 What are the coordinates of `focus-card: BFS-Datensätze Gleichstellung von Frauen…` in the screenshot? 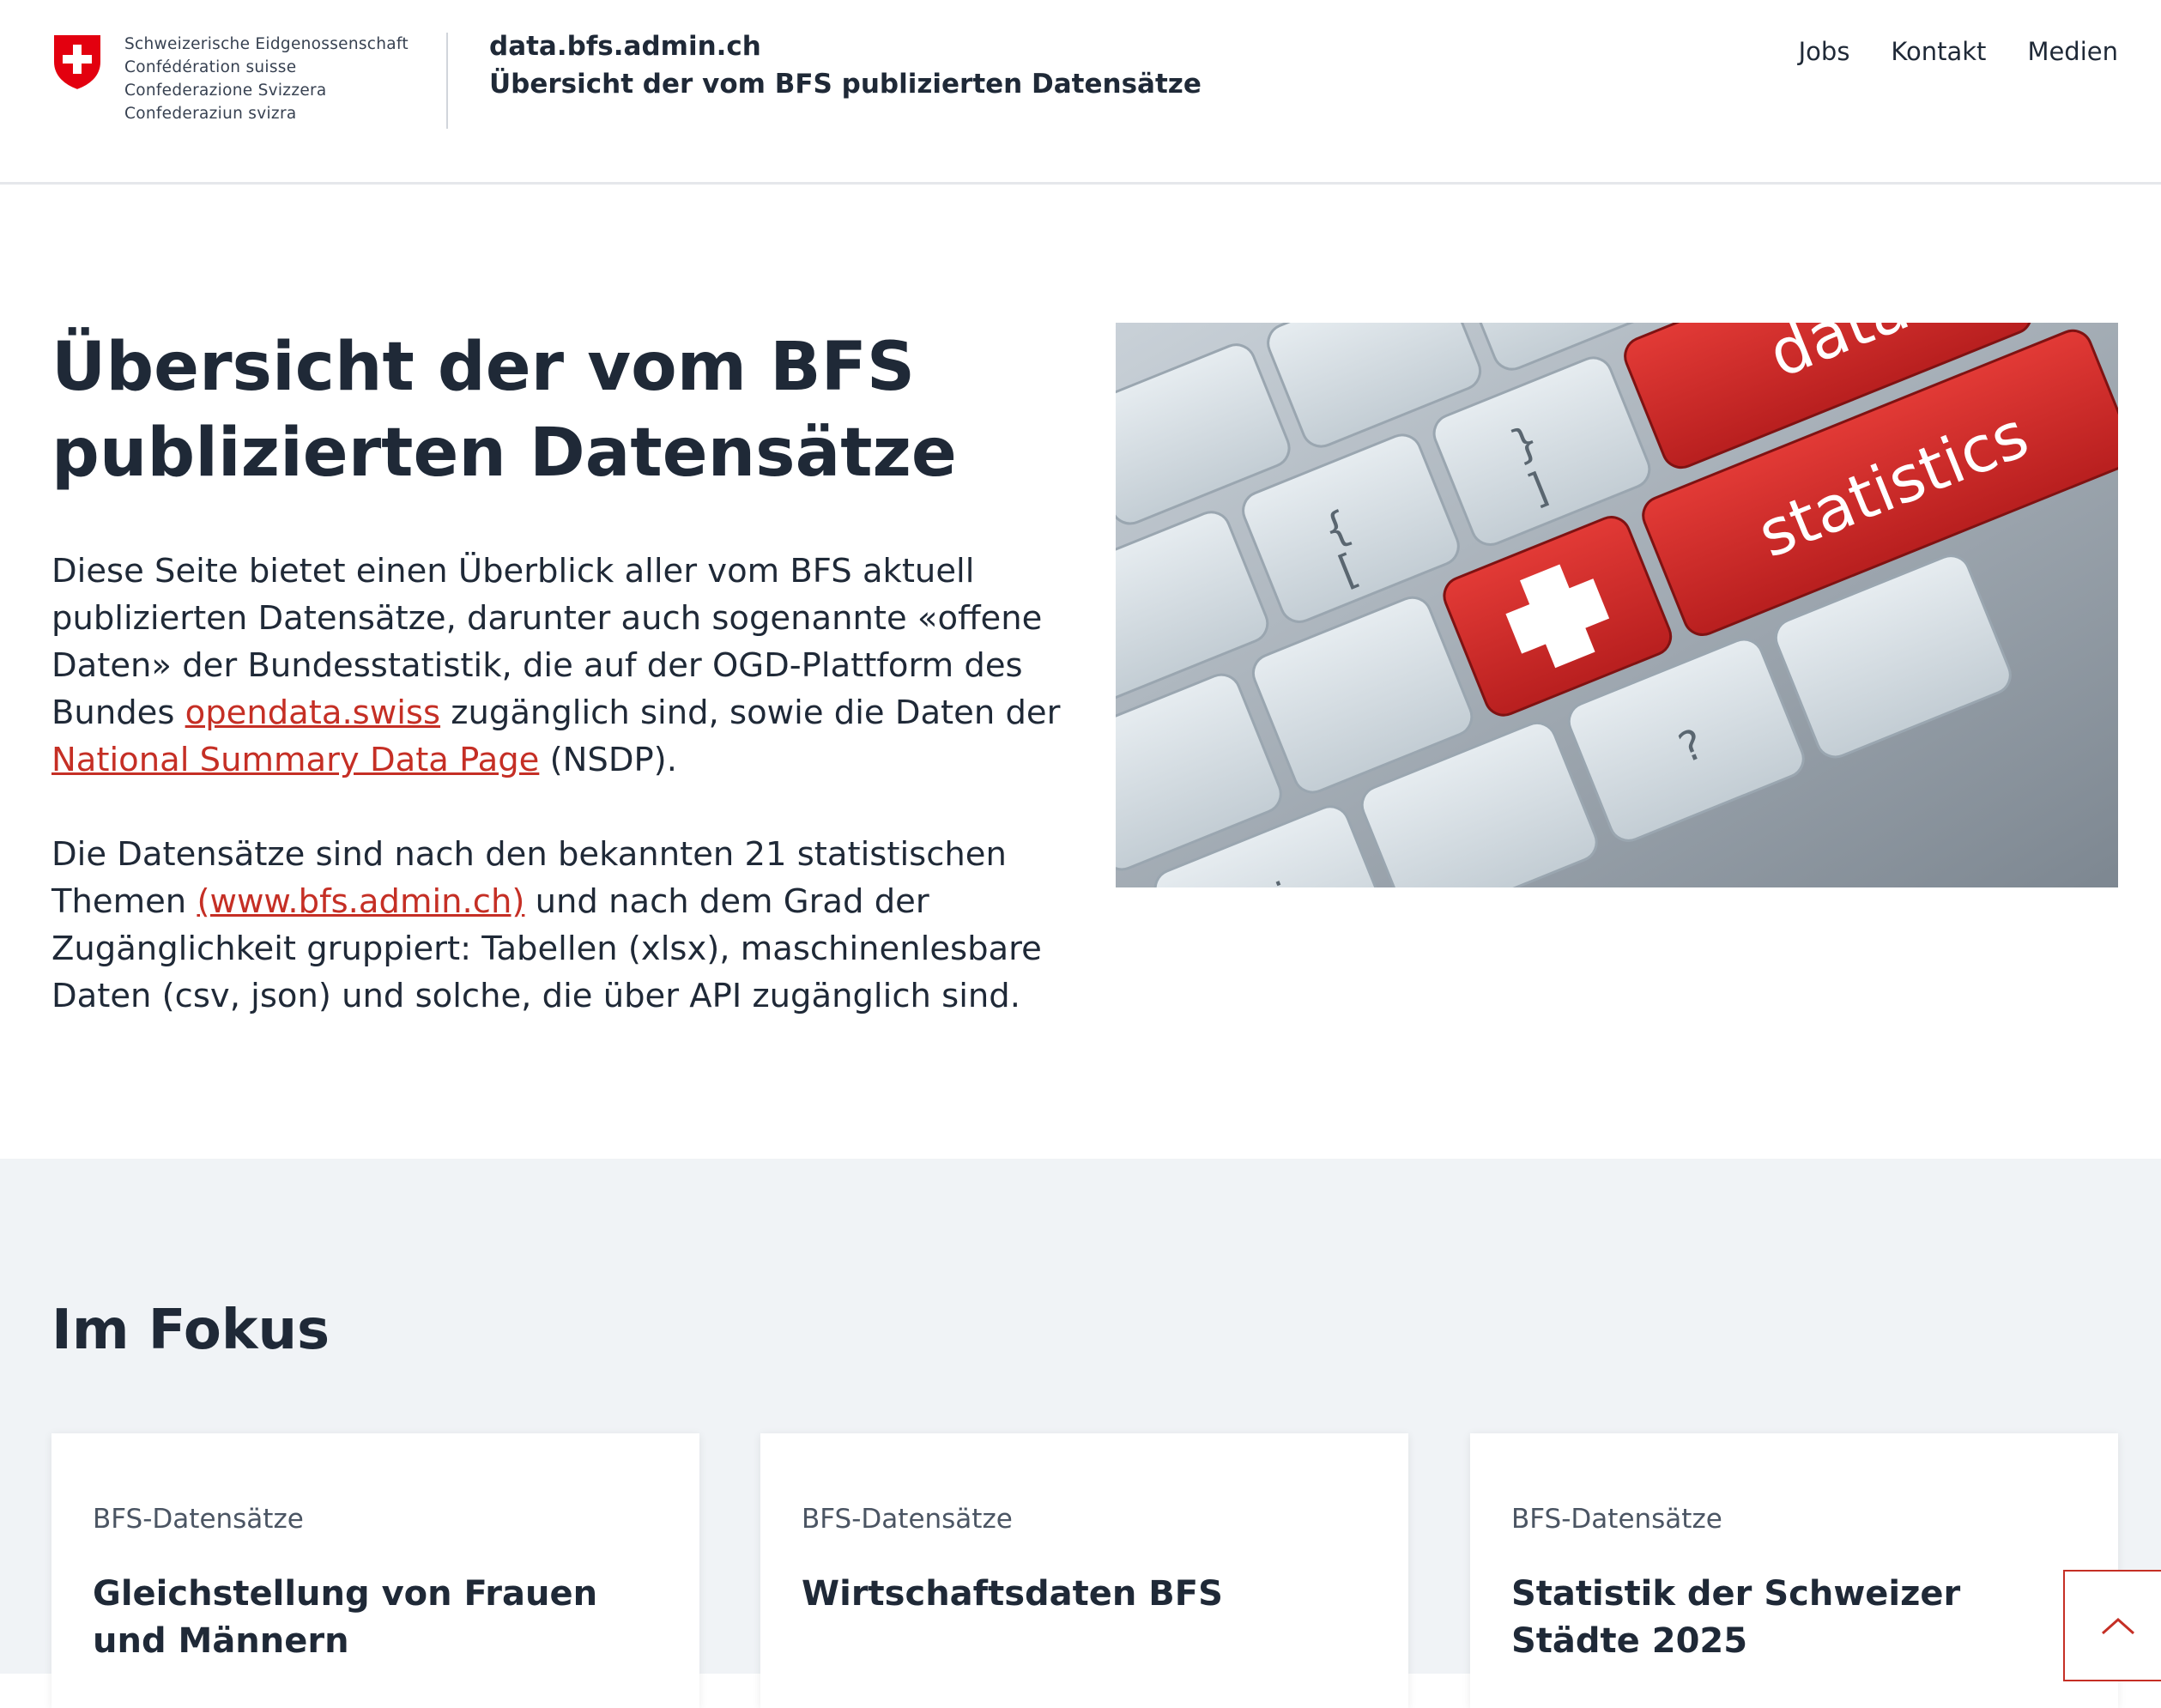 It's located at (375, 1570).